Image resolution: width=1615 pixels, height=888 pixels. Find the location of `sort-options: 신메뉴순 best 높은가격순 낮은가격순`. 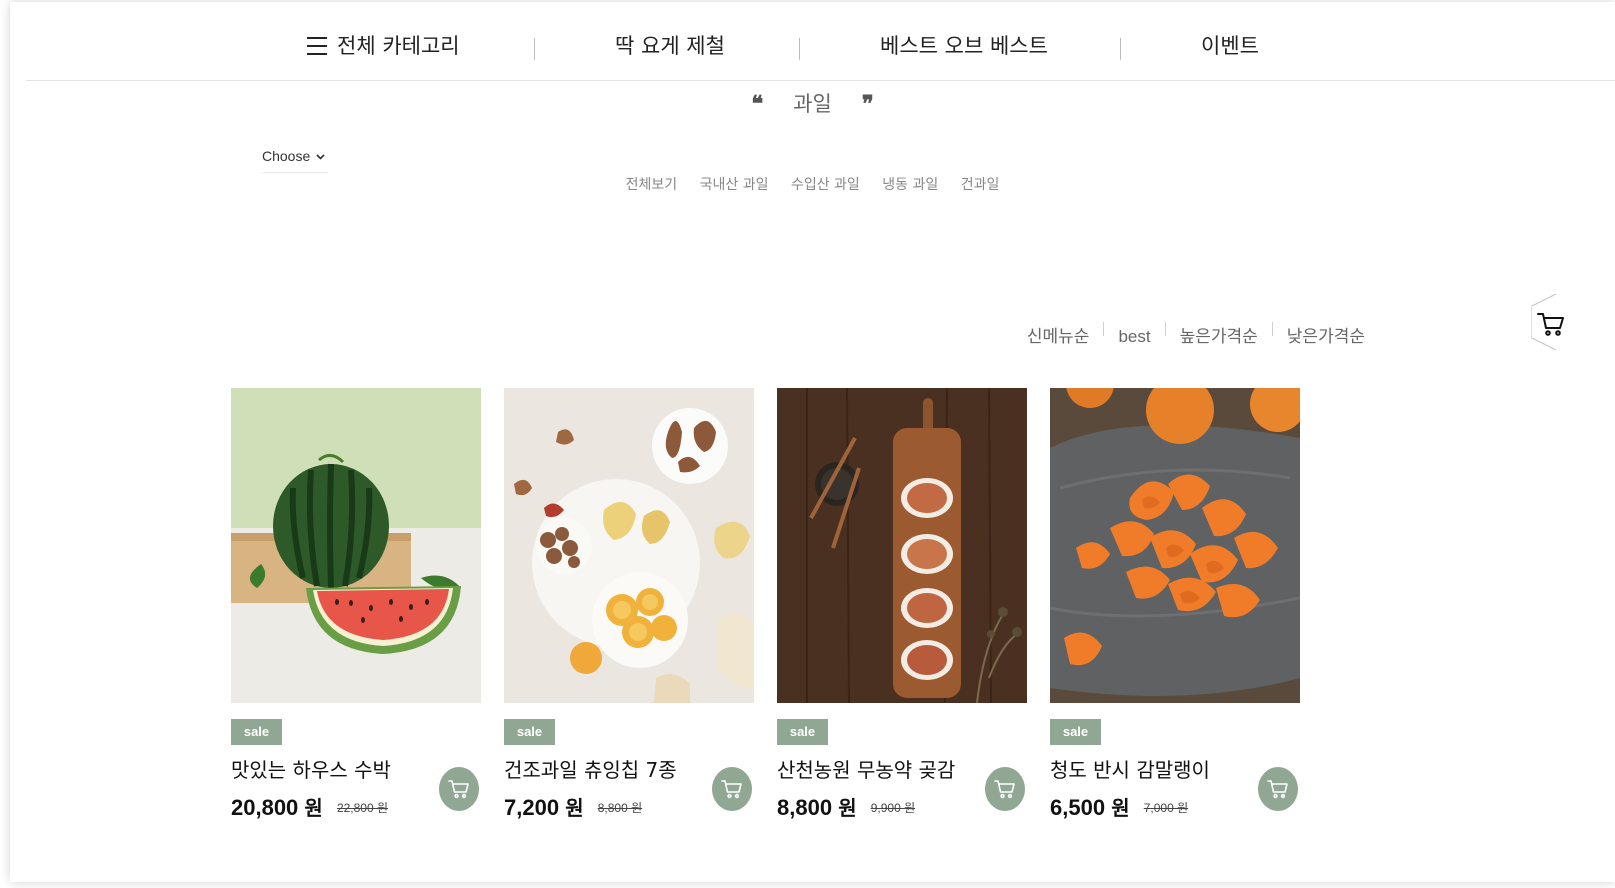

sort-options: 신메뉴순 best 높은가격순 낮은가격순 is located at coordinates (1196, 334).